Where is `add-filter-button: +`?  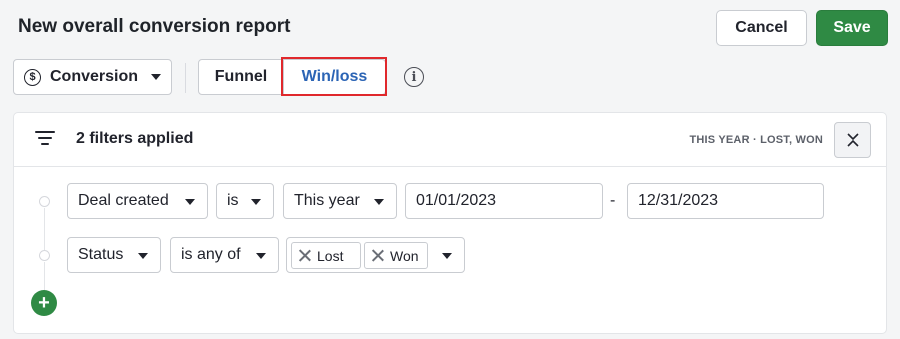 add-filter-button: + is located at coordinates (44, 303).